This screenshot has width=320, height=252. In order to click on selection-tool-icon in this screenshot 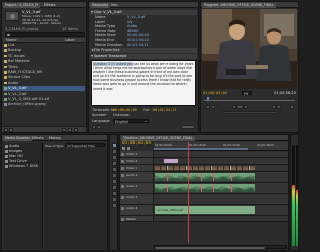, I will do `click(114, 145)`.